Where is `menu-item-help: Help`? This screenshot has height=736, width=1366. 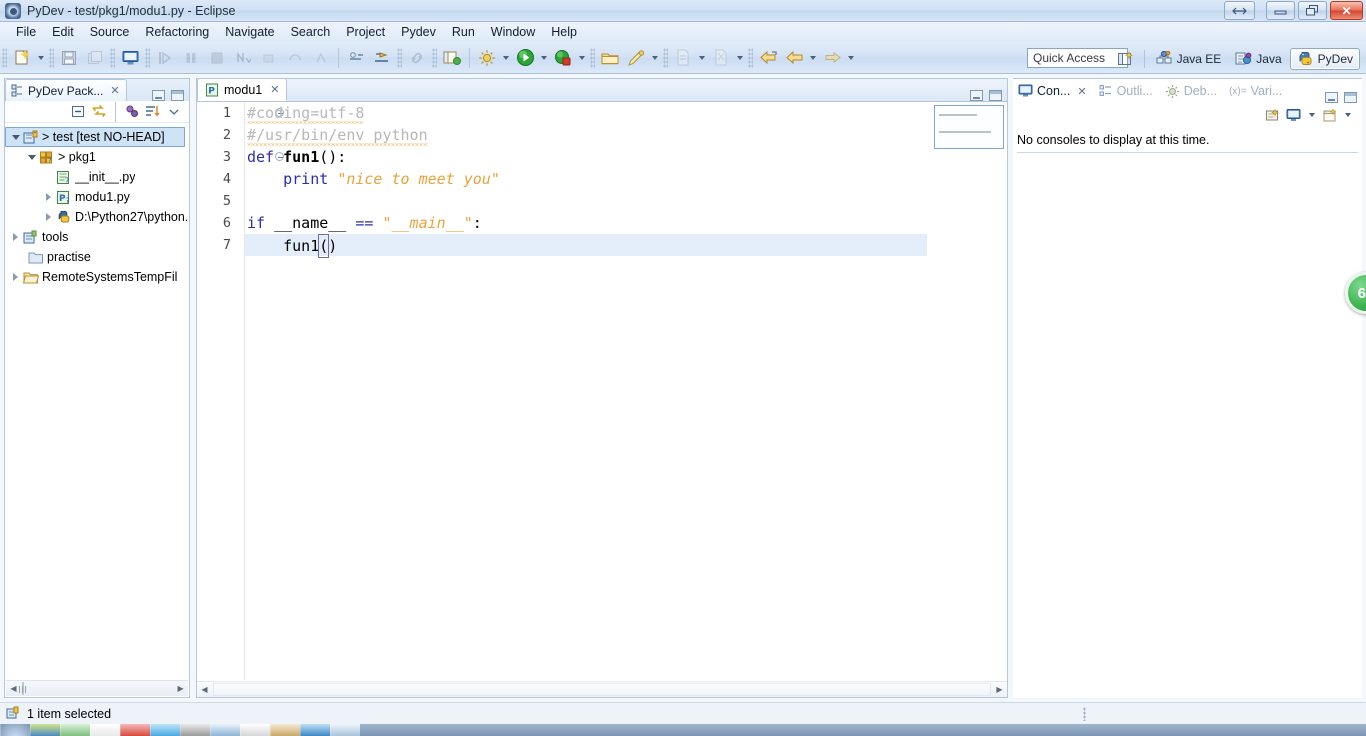
menu-item-help: Help is located at coordinates (564, 32).